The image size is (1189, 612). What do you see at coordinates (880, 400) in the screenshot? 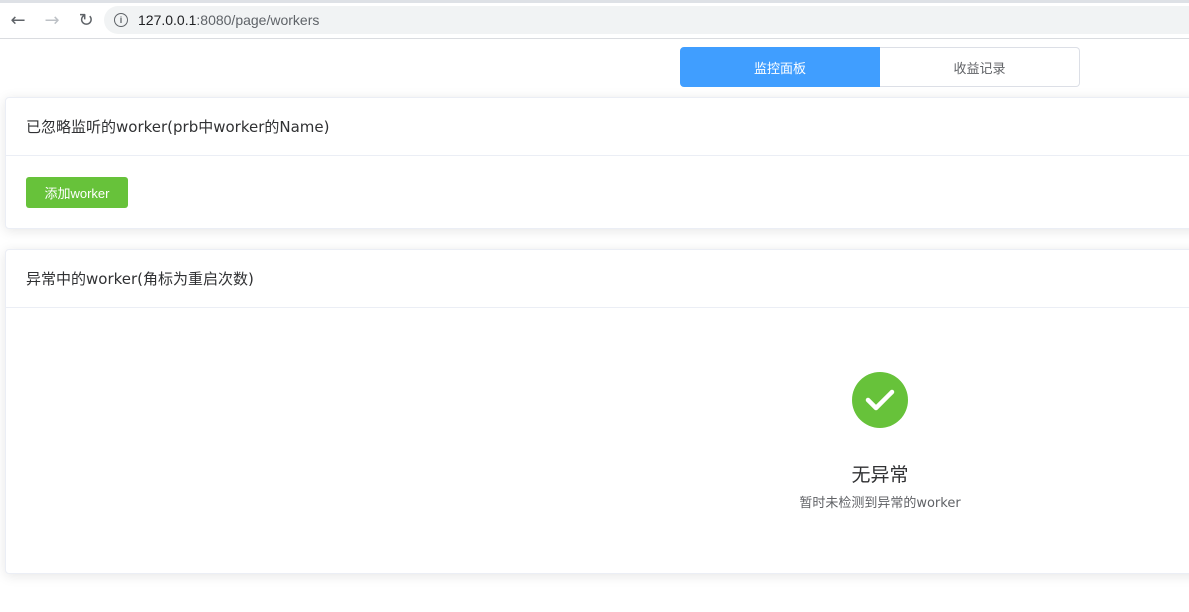
I see `check-circle-icon` at bounding box center [880, 400].